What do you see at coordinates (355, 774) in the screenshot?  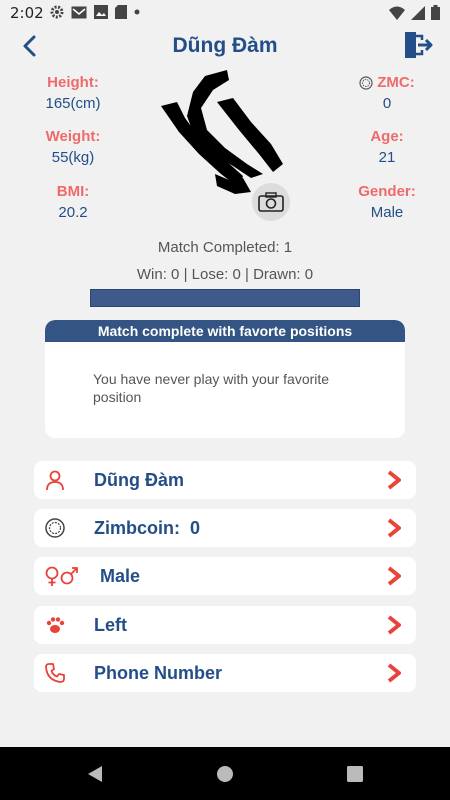 I see `nav-recents-icon` at bounding box center [355, 774].